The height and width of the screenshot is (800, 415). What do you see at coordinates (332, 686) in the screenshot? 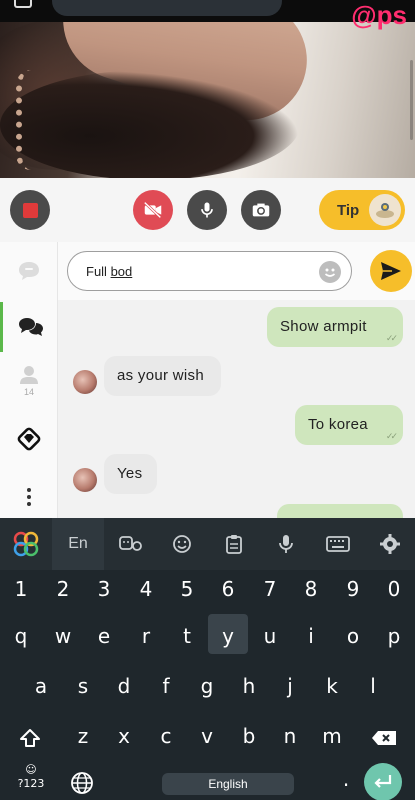
I see `key-k: k` at bounding box center [332, 686].